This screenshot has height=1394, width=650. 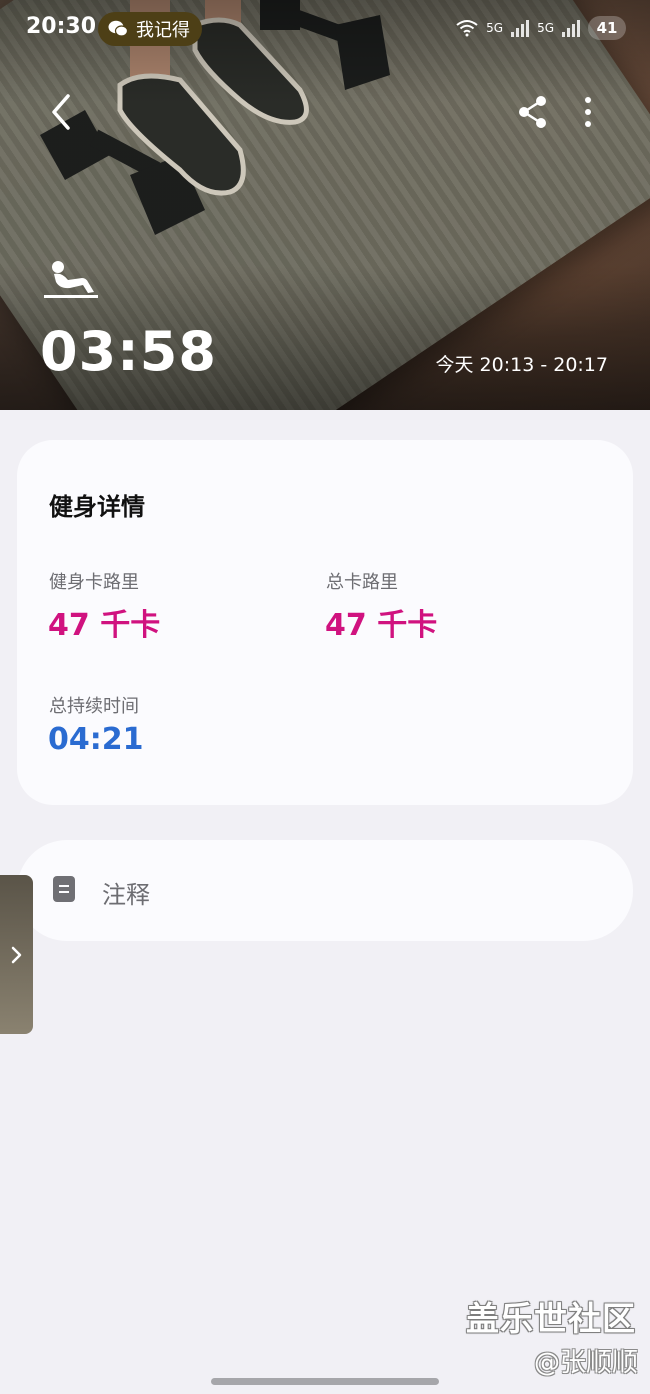 I want to click on more-options-button, so click(x=588, y=112).